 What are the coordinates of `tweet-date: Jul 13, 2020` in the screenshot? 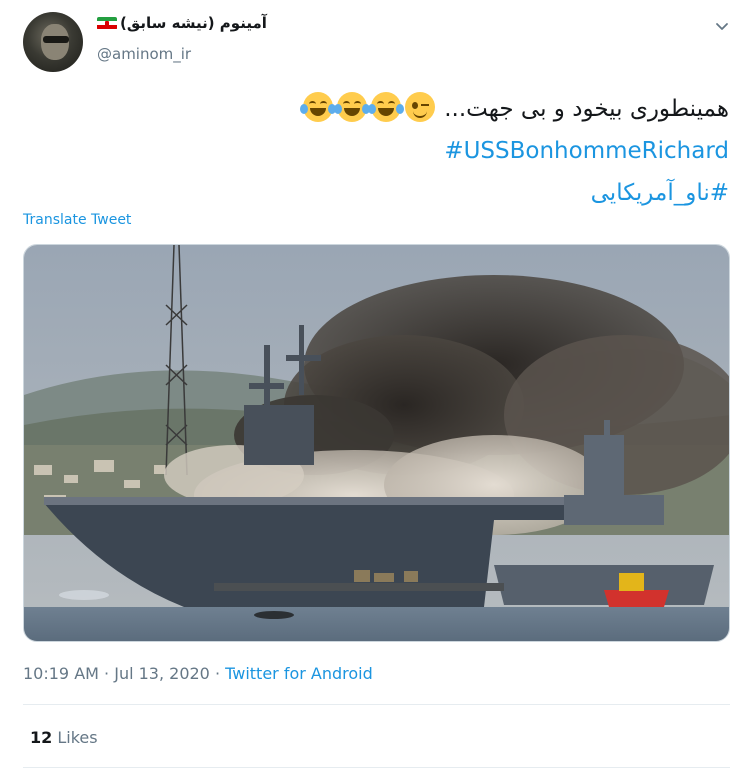 It's located at (162, 673).